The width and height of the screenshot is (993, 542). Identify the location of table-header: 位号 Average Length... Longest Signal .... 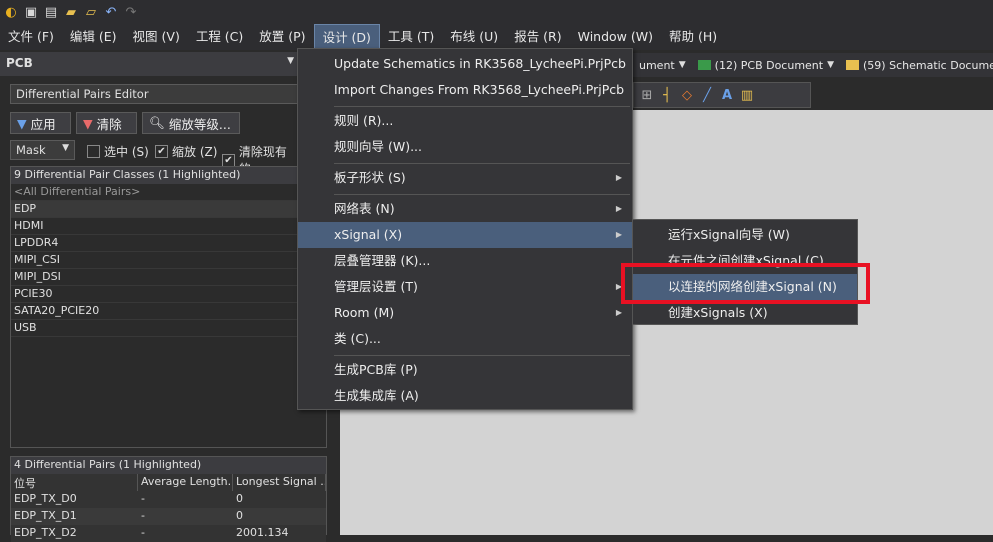
(168, 482).